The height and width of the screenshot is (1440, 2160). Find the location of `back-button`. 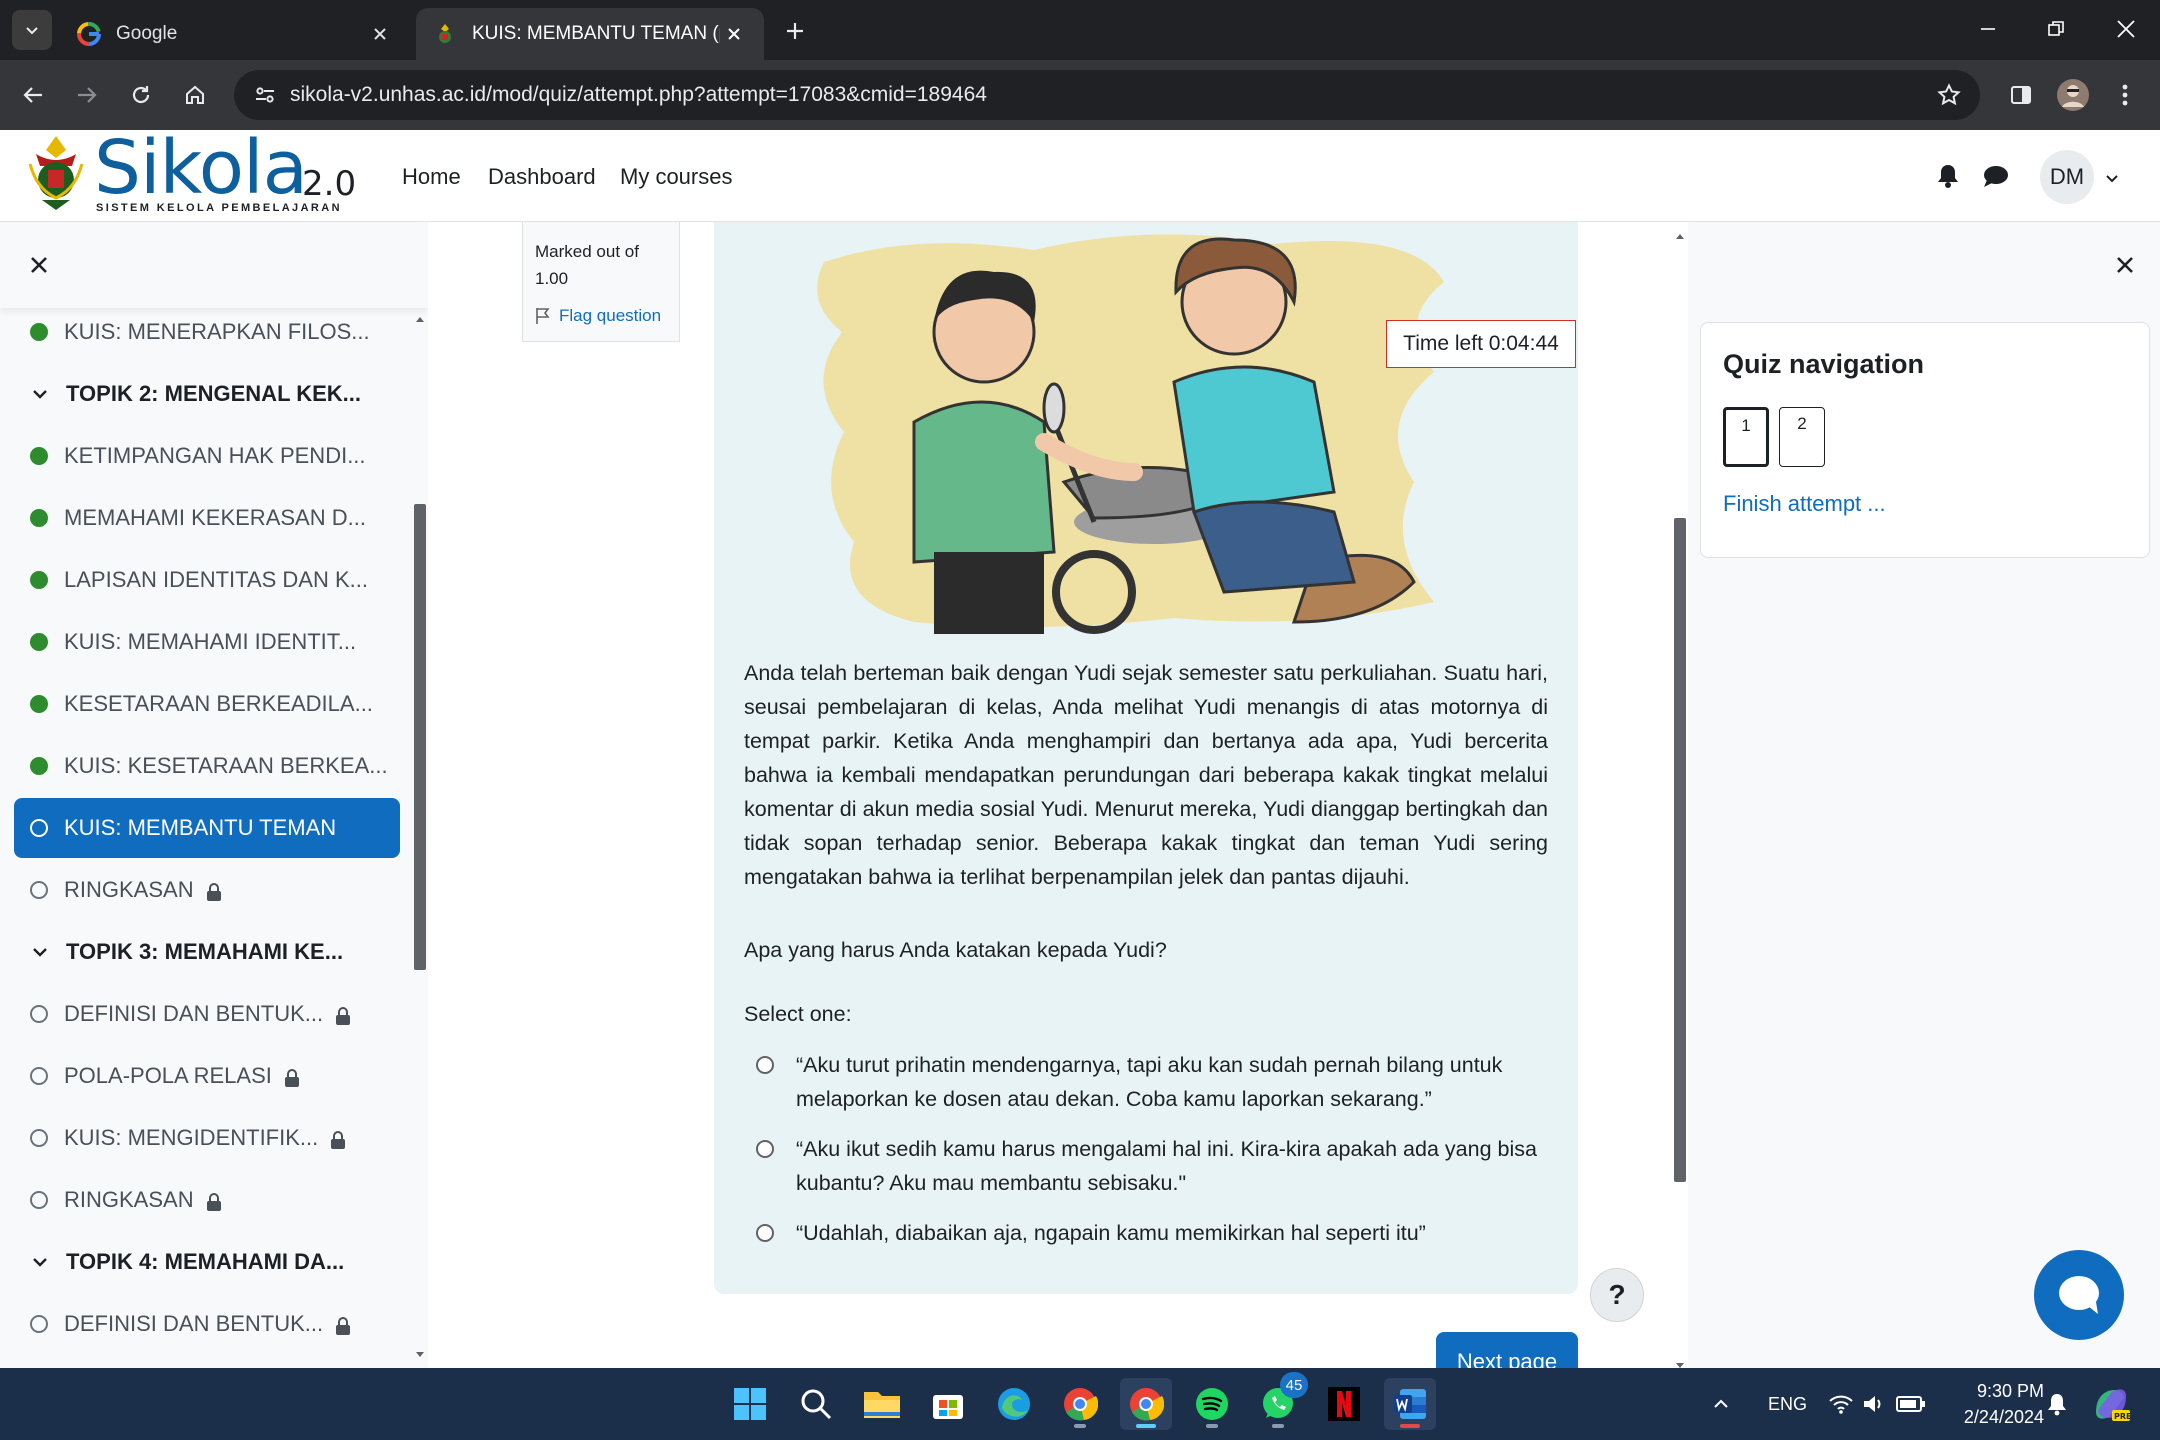

back-button is located at coordinates (33, 95).